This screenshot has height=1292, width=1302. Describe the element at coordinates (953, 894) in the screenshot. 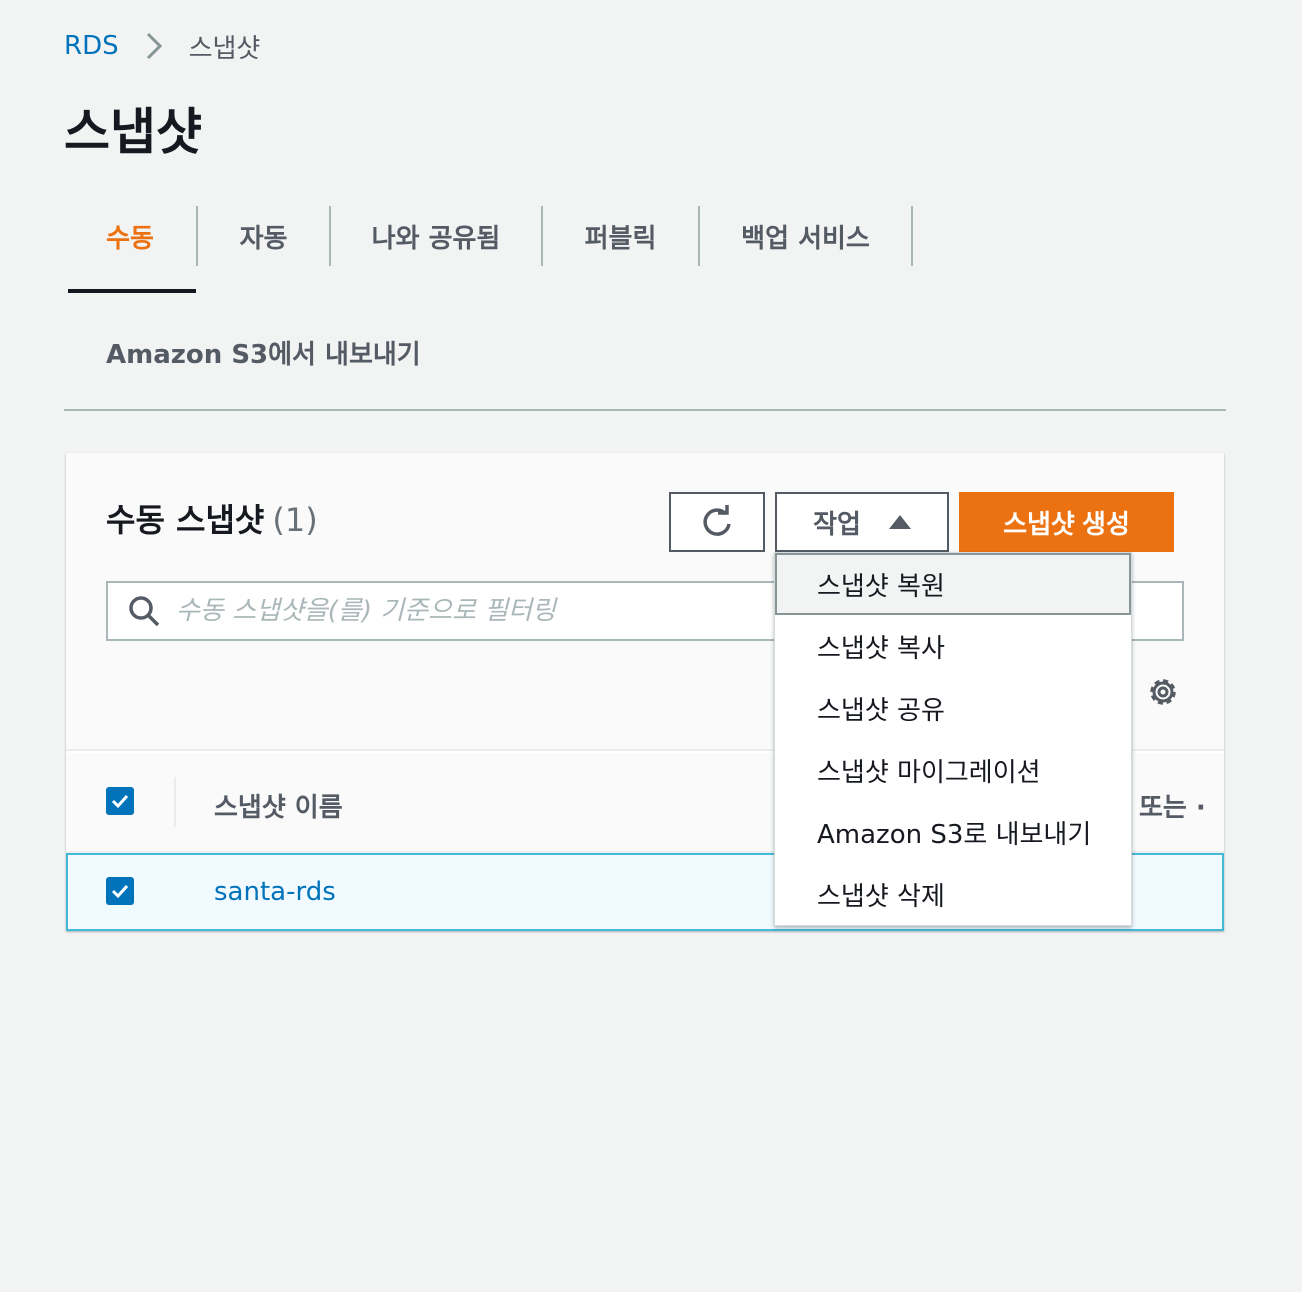

I see `menu-item-delete-snapshot: 스냅샷 삭제` at that location.